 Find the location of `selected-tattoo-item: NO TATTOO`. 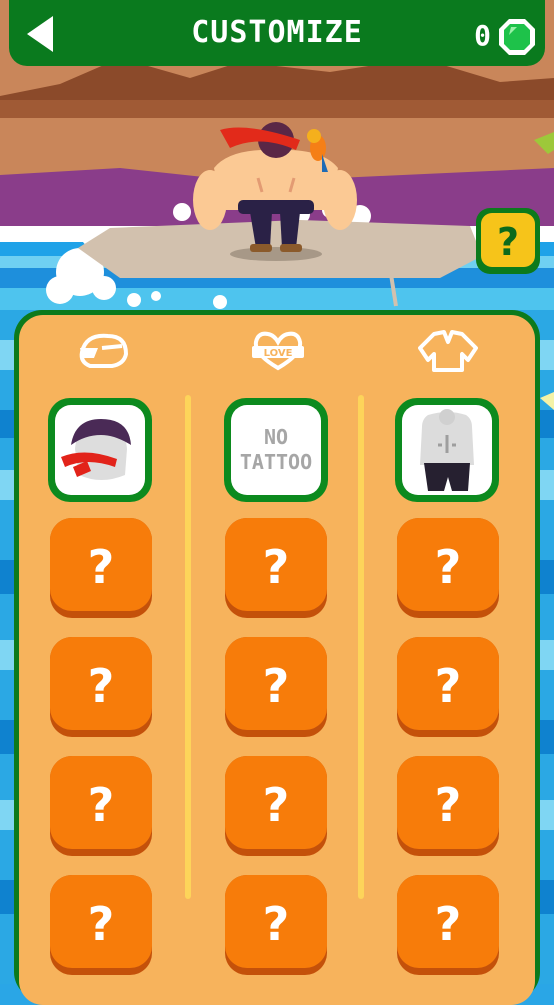

selected-tattoo-item: NO TATTOO is located at coordinates (276, 450).